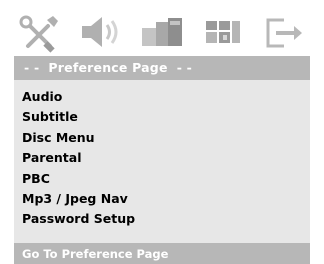  Describe the element at coordinates (78, 218) in the screenshot. I see `menu-item-password-setup: Password Setup` at that location.